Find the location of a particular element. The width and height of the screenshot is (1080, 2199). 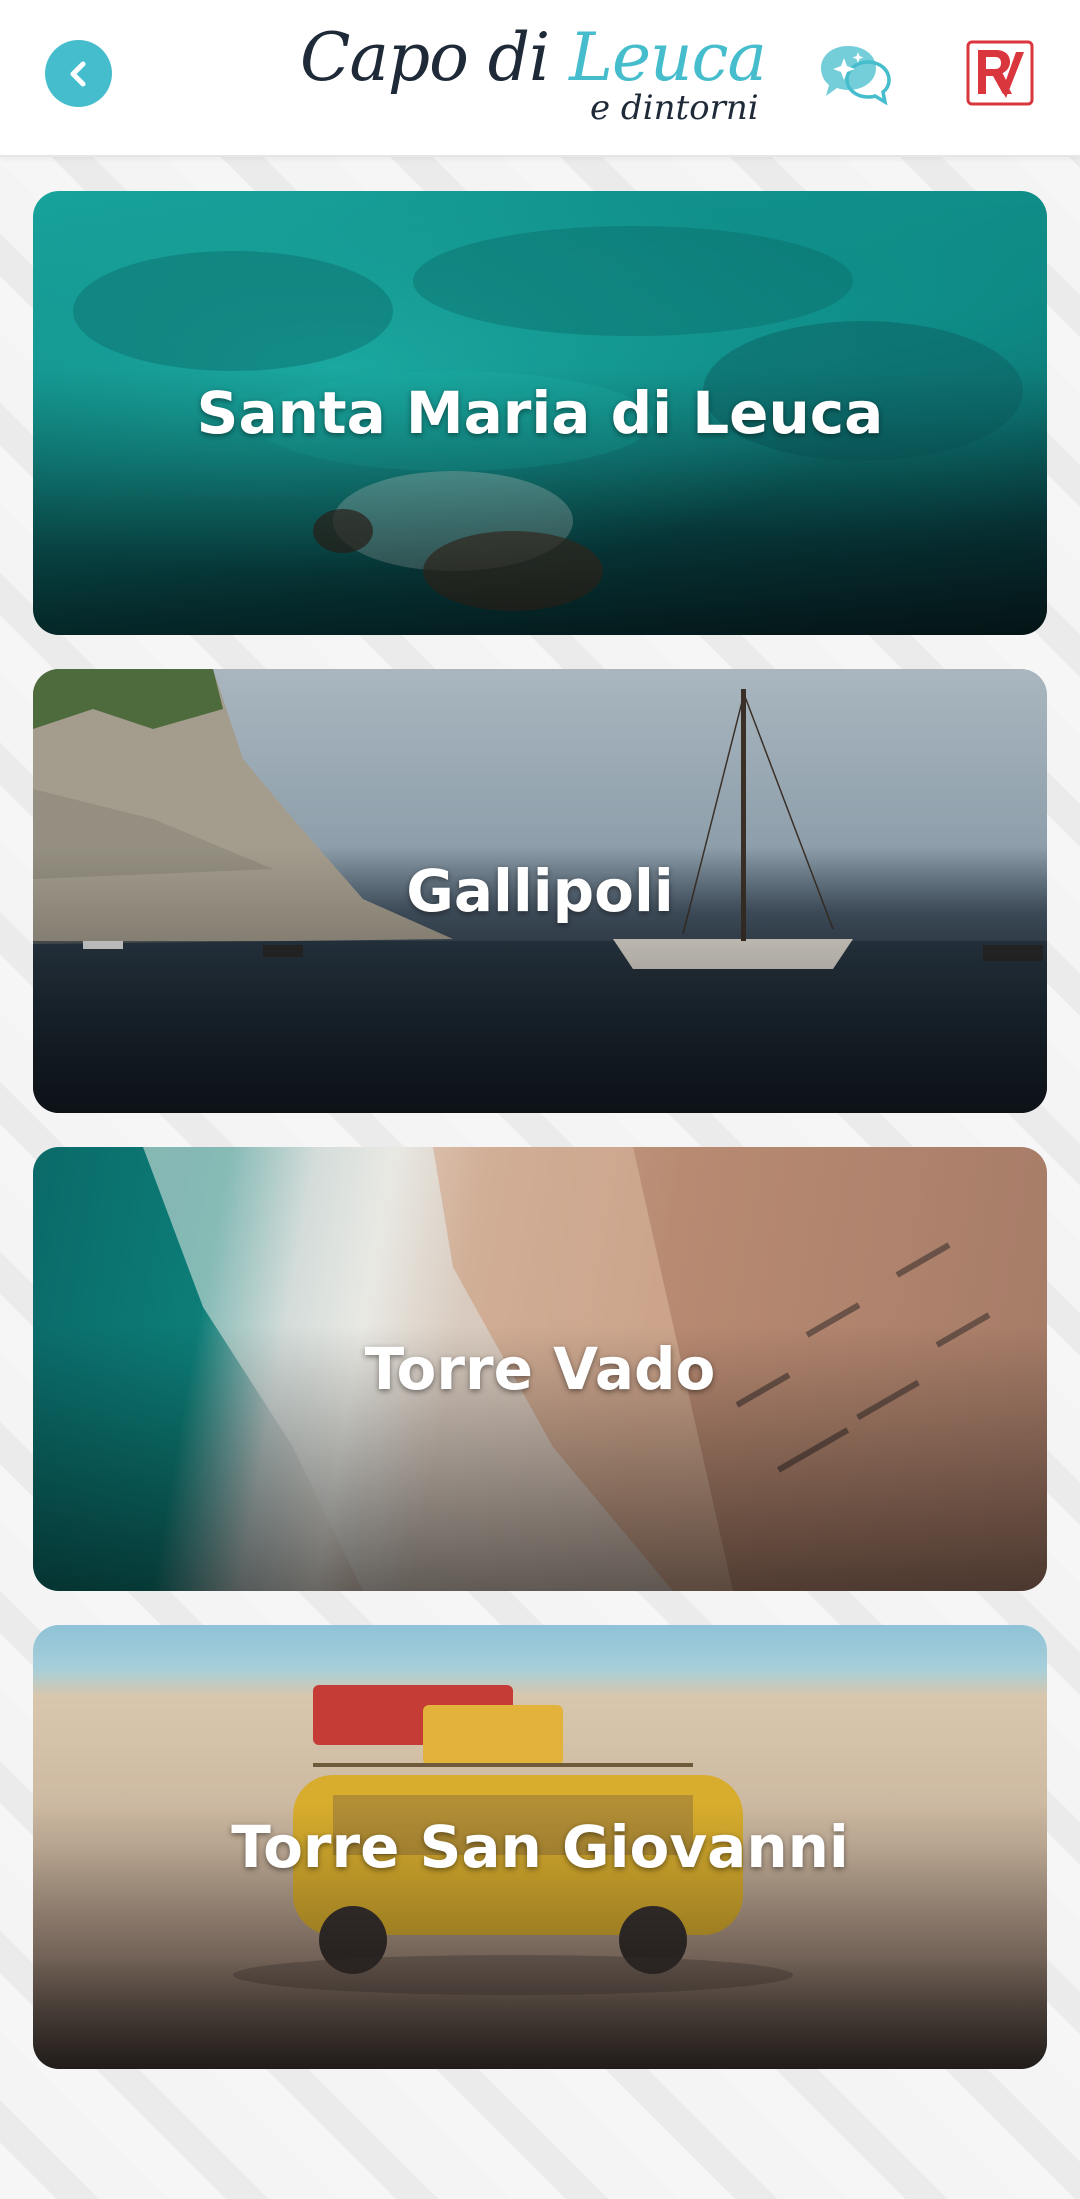

back-button is located at coordinates (78, 73).